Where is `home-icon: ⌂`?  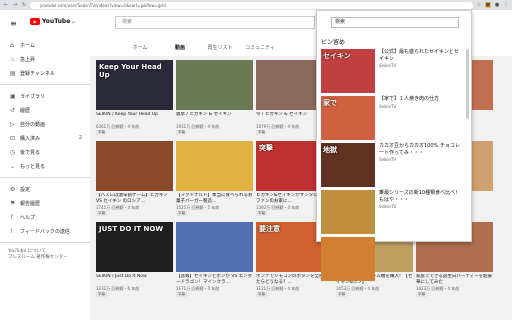
home-icon: ⌂ is located at coordinates (12, 45).